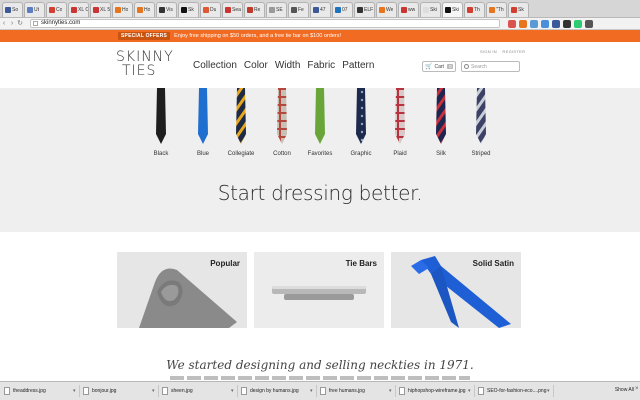  What do you see at coordinates (637, 389) in the screenshot?
I see `close-icon: ×` at bounding box center [637, 389].